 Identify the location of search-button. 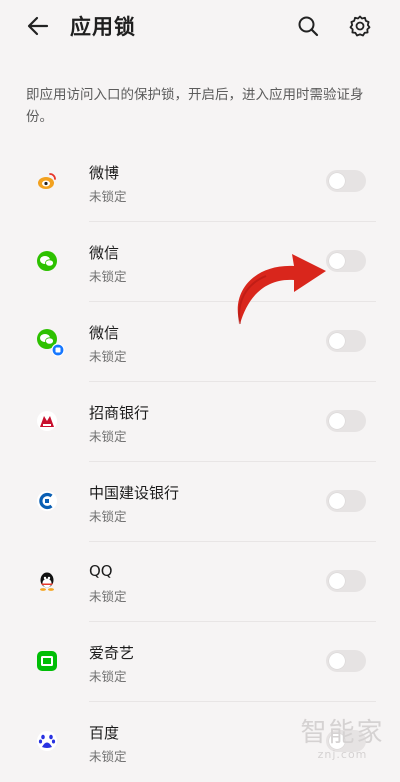
(308, 26).